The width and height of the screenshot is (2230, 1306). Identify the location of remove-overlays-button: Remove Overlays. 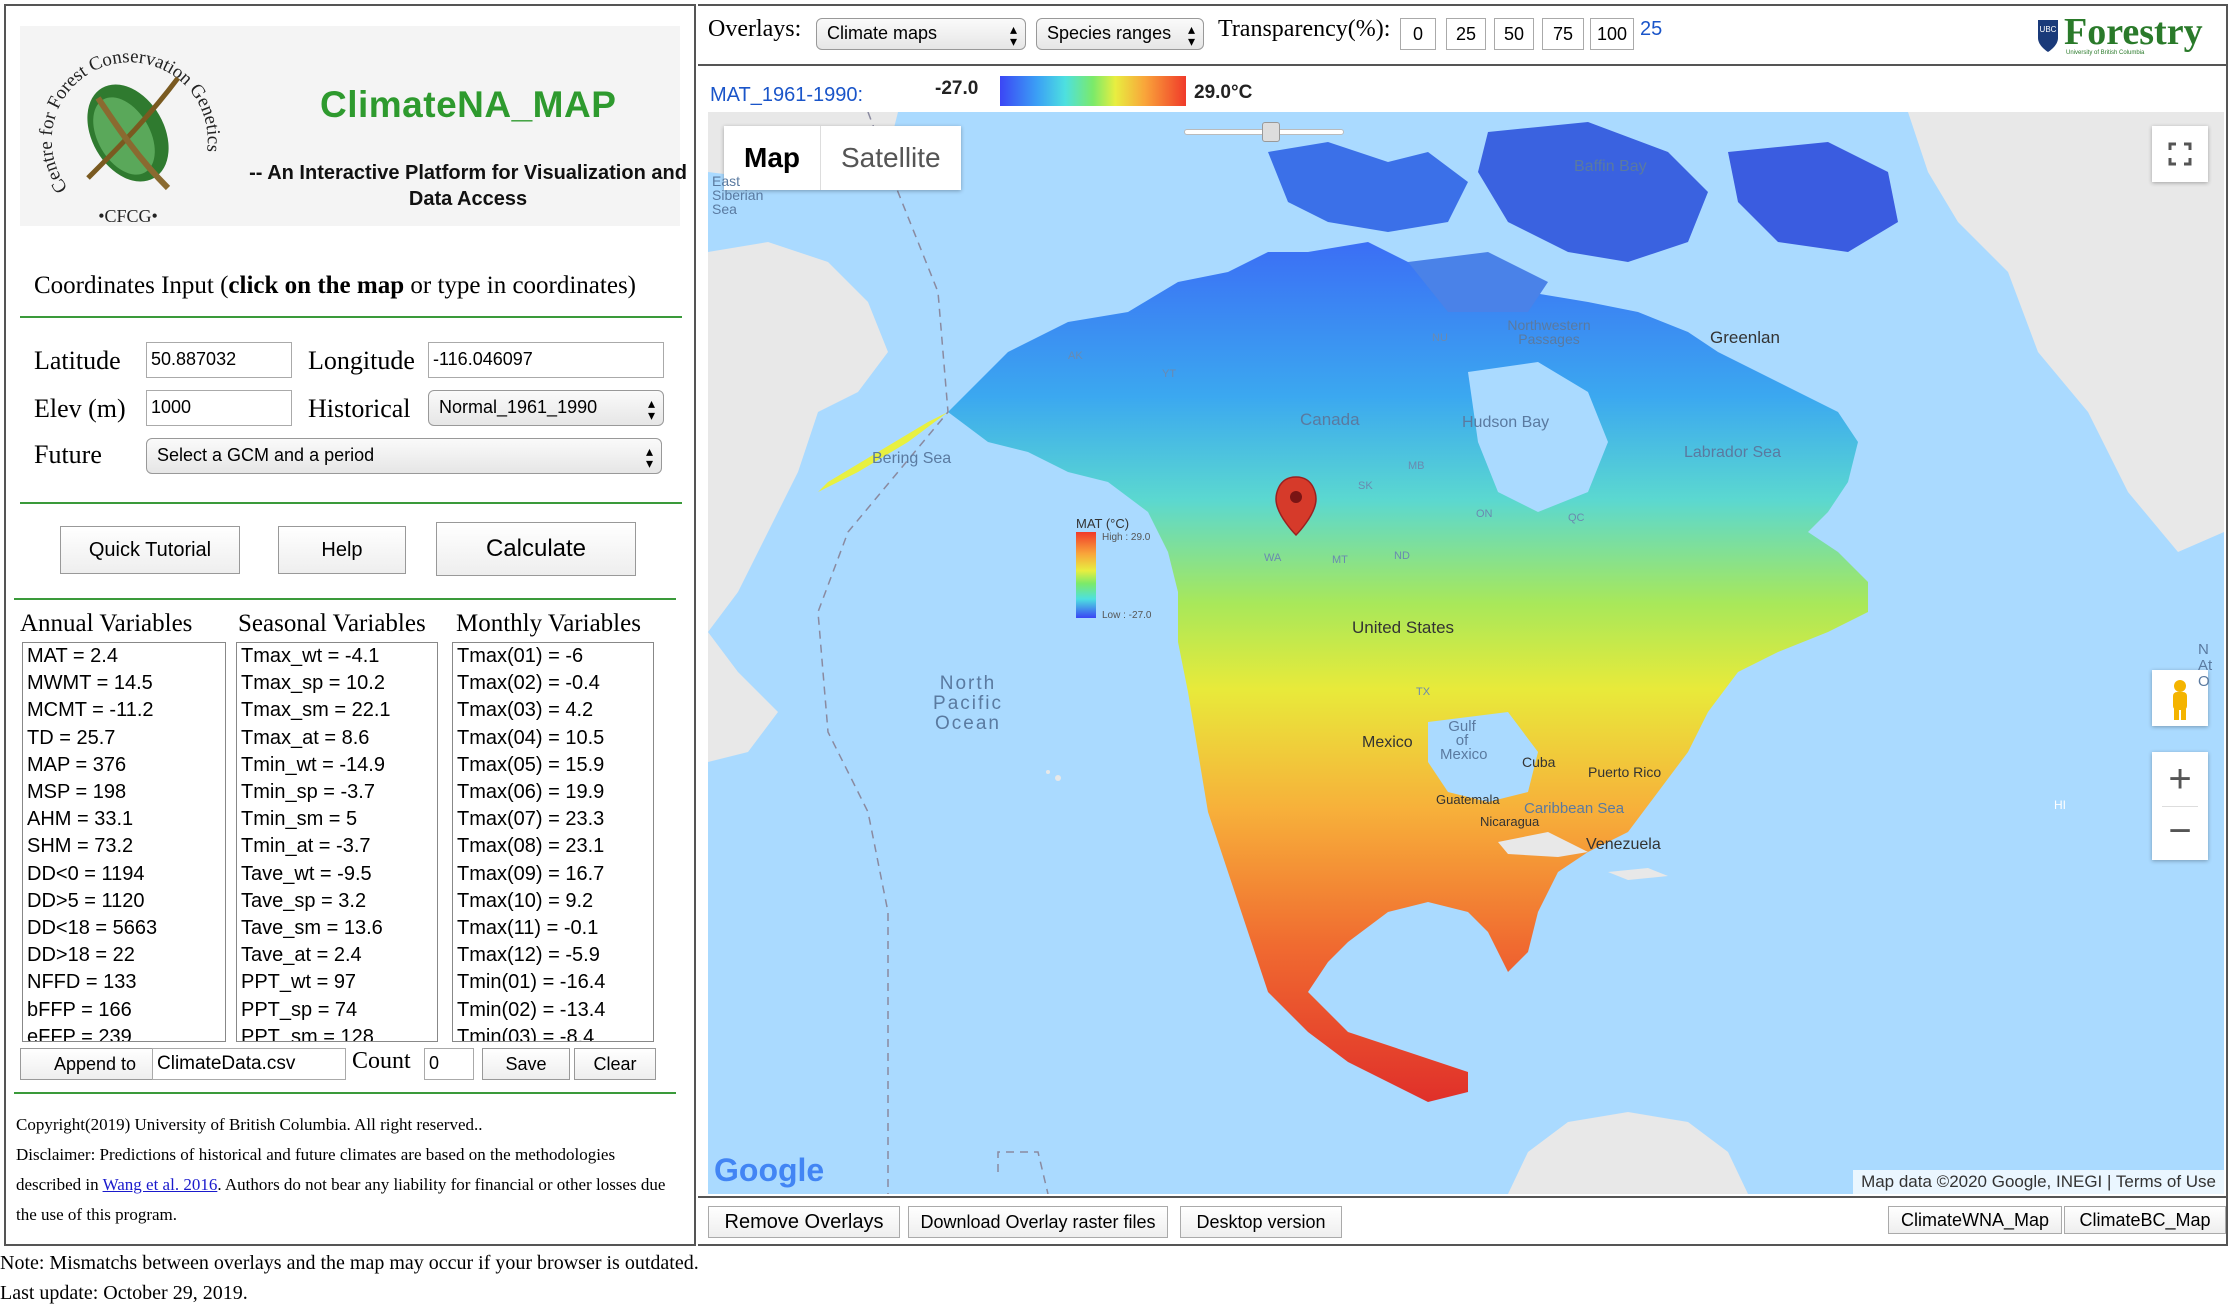
(804, 1222).